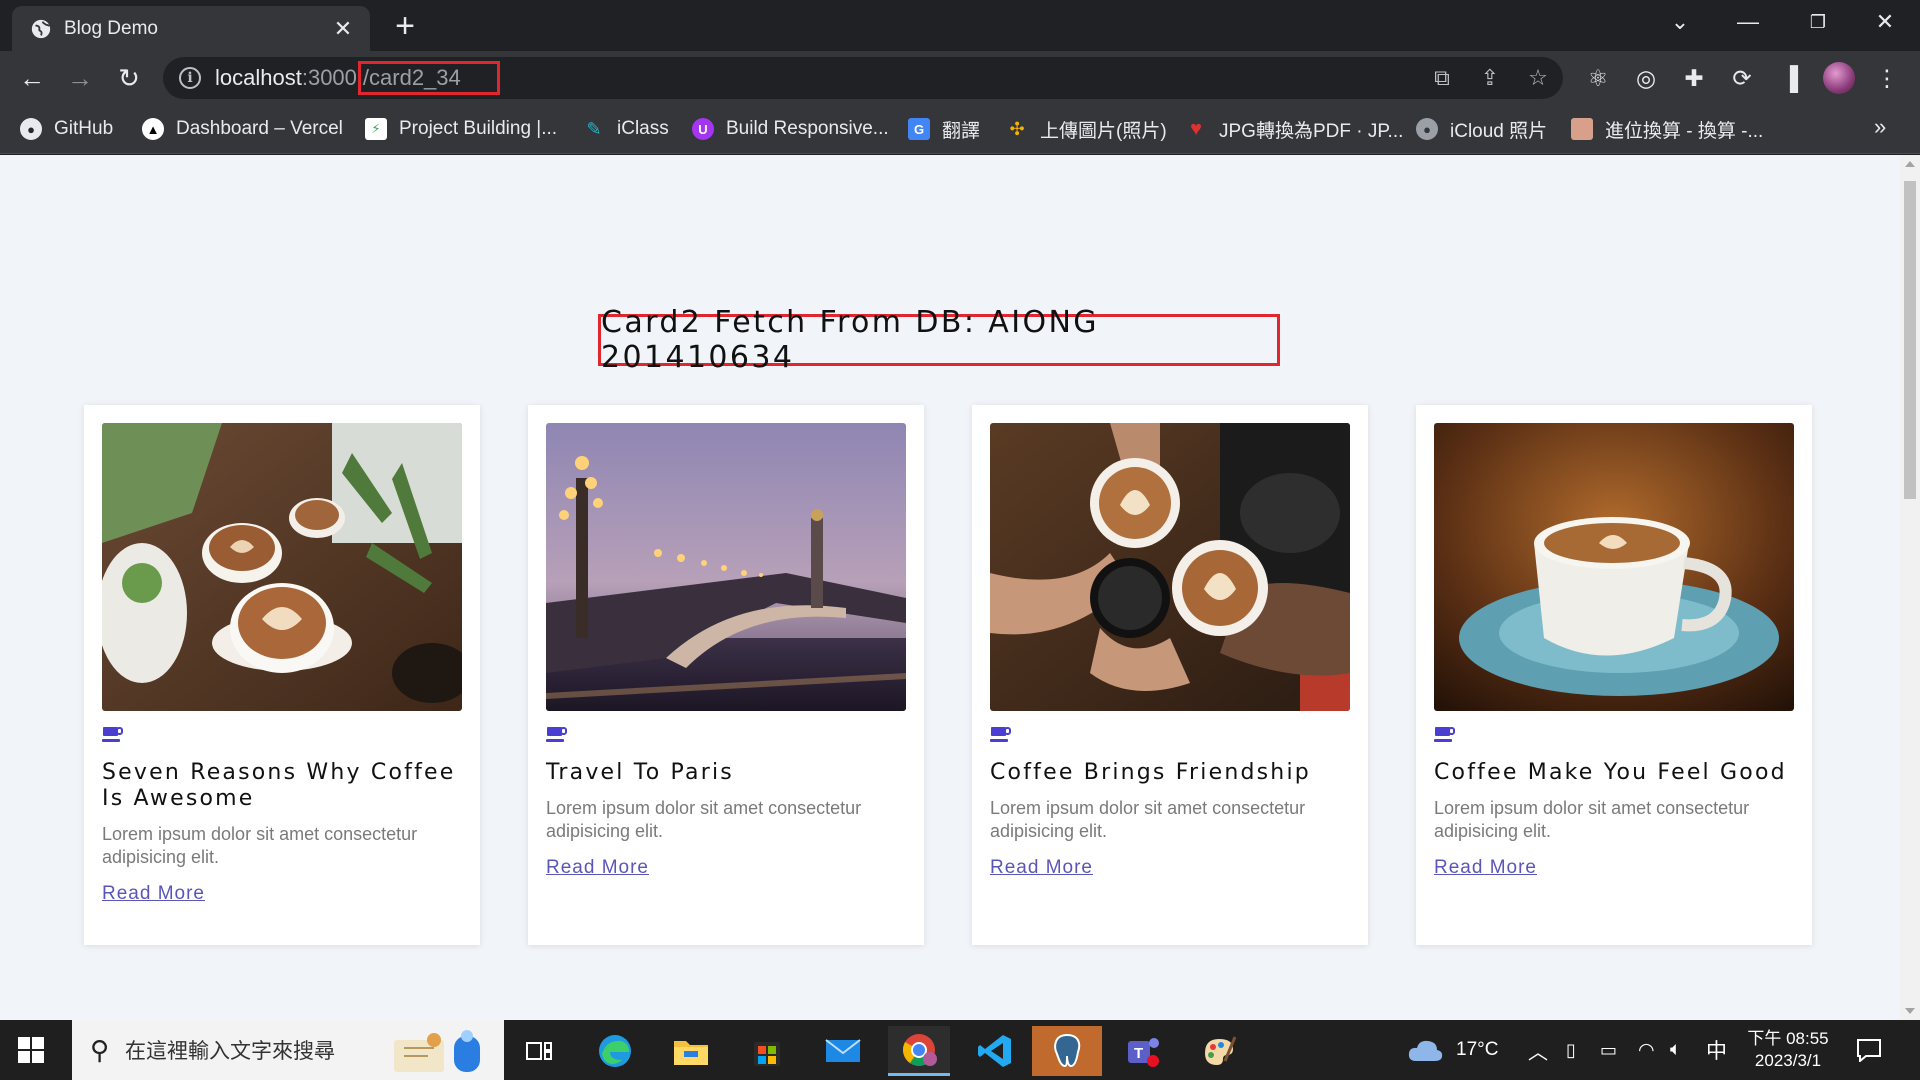 The width and height of the screenshot is (1920, 1080). What do you see at coordinates (1910, 587) in the screenshot?
I see `page-scrollbar` at bounding box center [1910, 587].